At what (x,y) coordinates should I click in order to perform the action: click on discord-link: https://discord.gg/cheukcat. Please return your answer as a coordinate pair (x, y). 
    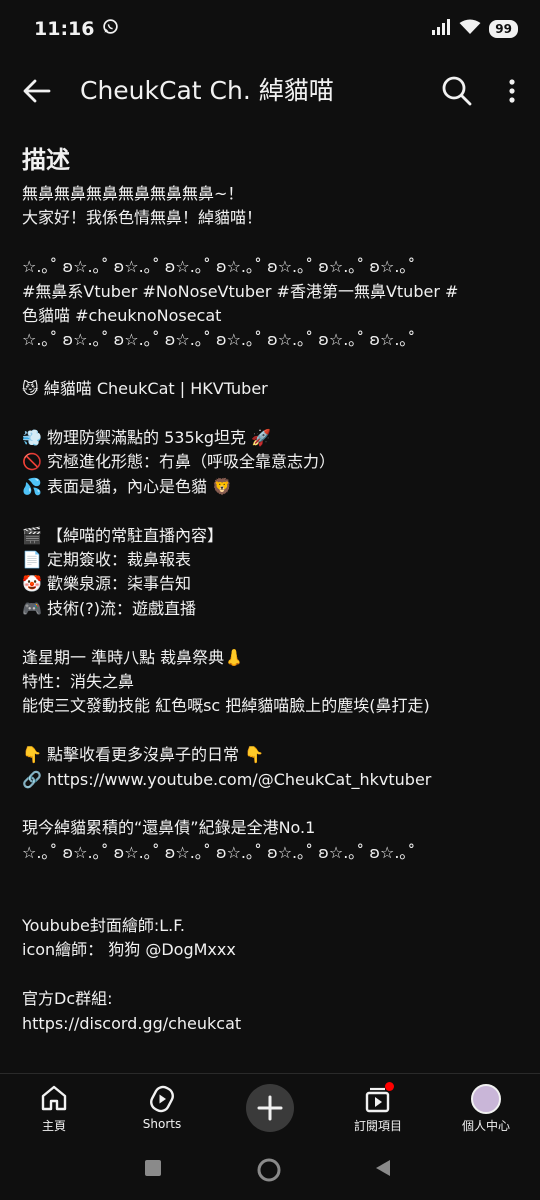
    Looking at the image, I should click on (272, 1024).